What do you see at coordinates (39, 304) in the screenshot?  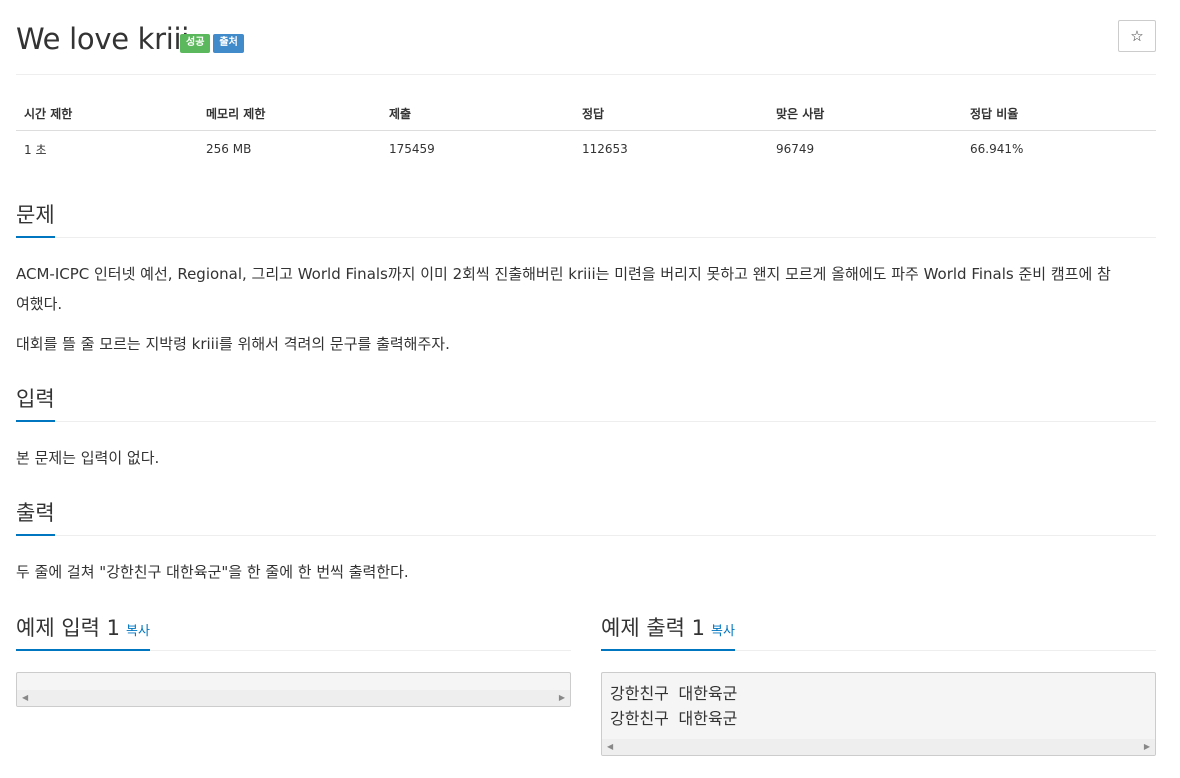 I see `description-line-2: 여했다.` at bounding box center [39, 304].